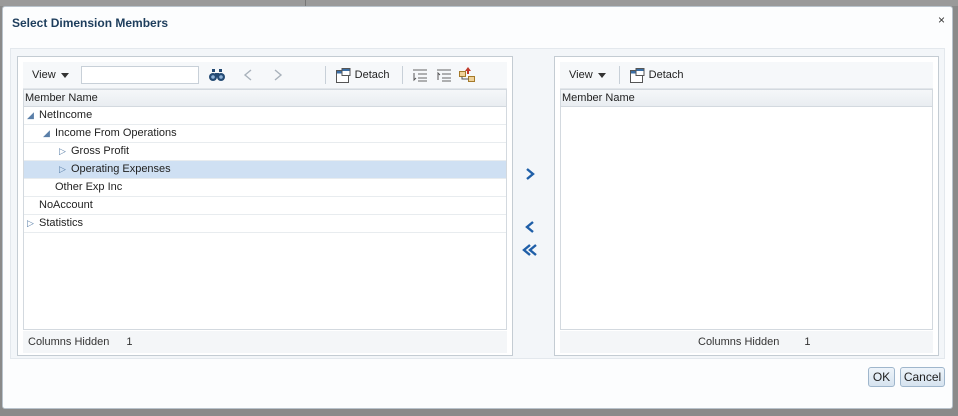 Image resolution: width=958 pixels, height=416 pixels. What do you see at coordinates (265, 134) in the screenshot?
I see `tree-row-income-from-operations: ◢ Income From Operations` at bounding box center [265, 134].